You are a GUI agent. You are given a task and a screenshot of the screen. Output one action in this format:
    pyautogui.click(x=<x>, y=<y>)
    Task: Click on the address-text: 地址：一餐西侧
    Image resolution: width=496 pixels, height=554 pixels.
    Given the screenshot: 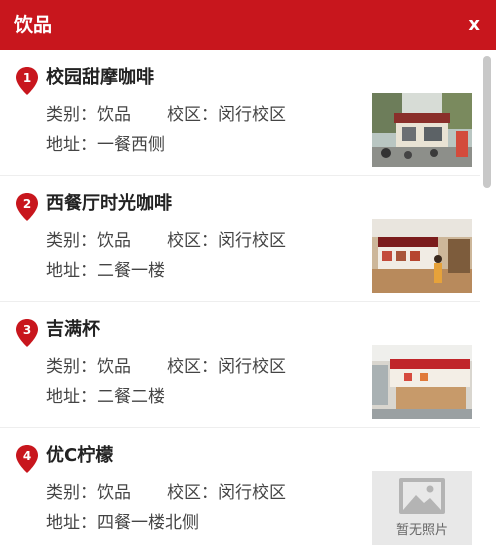 What is the action you would take?
    pyautogui.click(x=105, y=145)
    